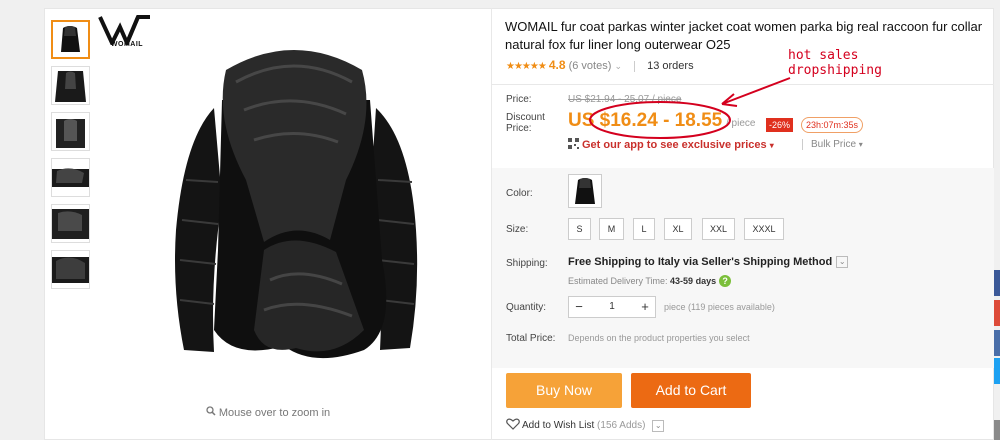  What do you see at coordinates (997, 371) in the screenshot?
I see `twitter-share-icon` at bounding box center [997, 371].